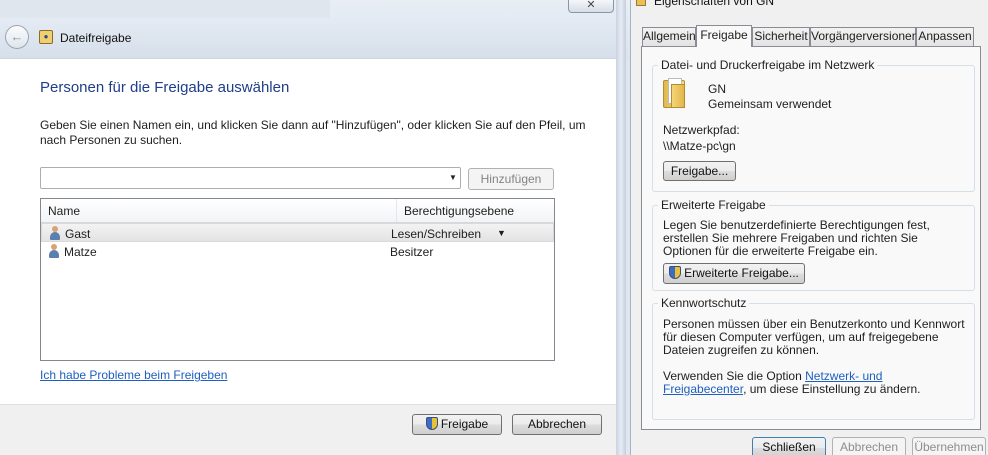 This screenshot has width=988, height=455. What do you see at coordinates (864, 36) in the screenshot?
I see `tab-previous-versions: Vorgängerversionen` at bounding box center [864, 36].